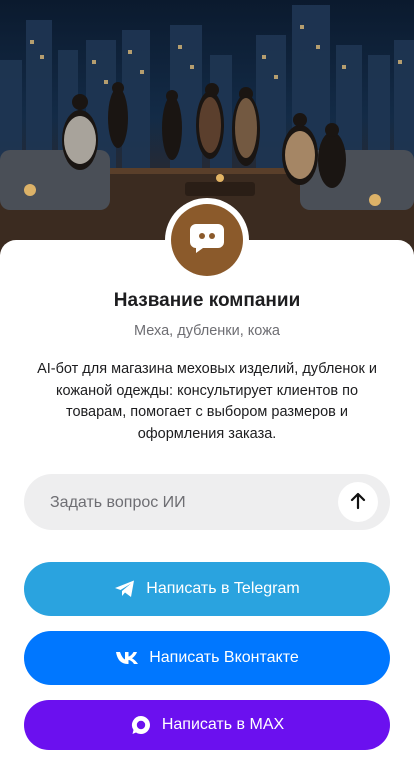 The image size is (414, 770). I want to click on vk-button: Написать Вконтакте, so click(207, 658).